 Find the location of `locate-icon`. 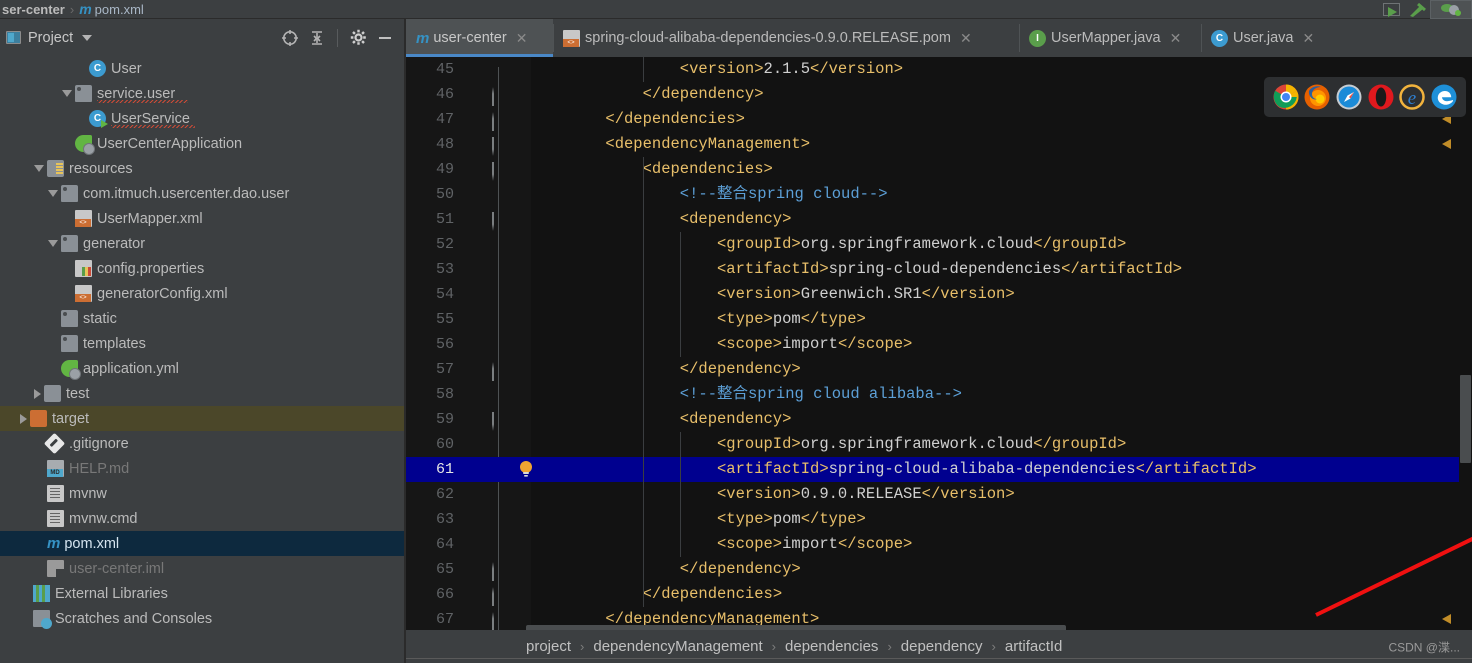

locate-icon is located at coordinates (290, 38).